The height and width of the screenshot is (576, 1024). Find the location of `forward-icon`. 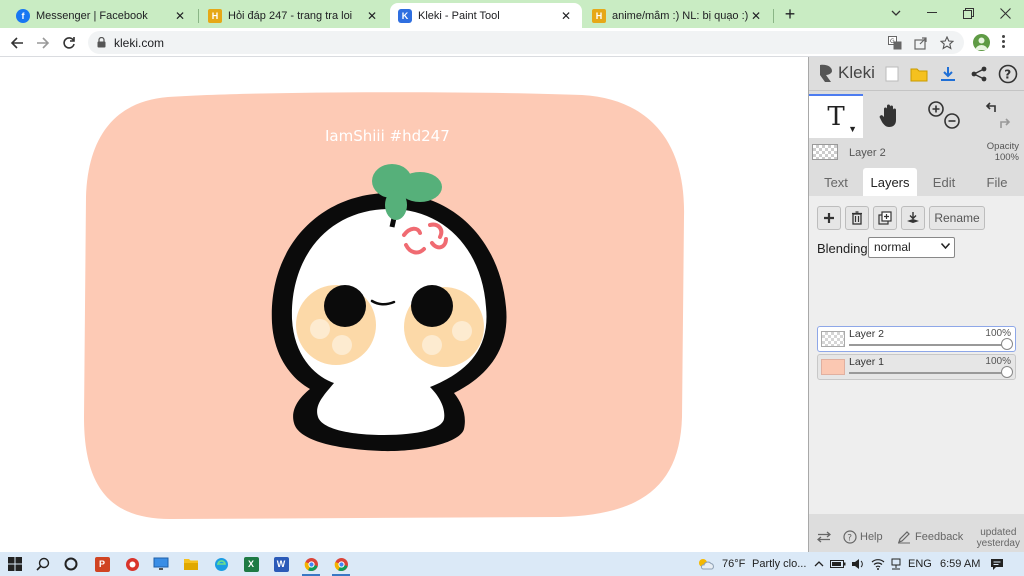

forward-icon is located at coordinates (43, 43).